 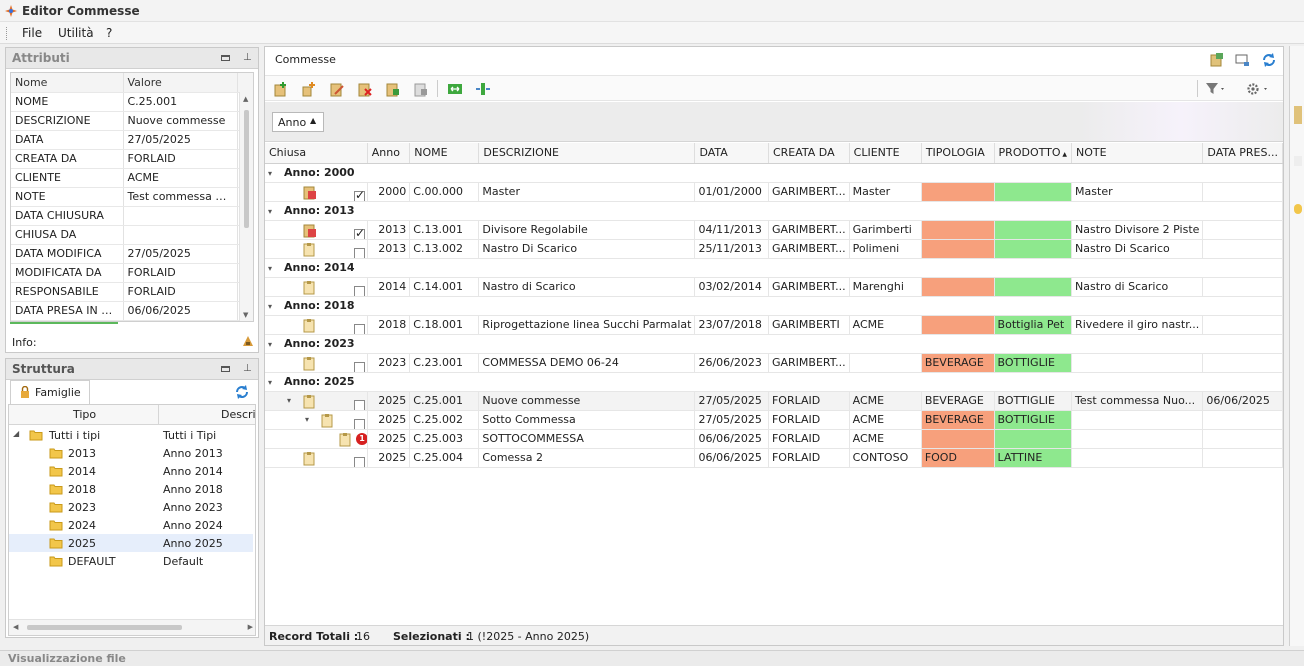 I want to click on tab-famiglie: Famiglie, so click(x=50, y=392).